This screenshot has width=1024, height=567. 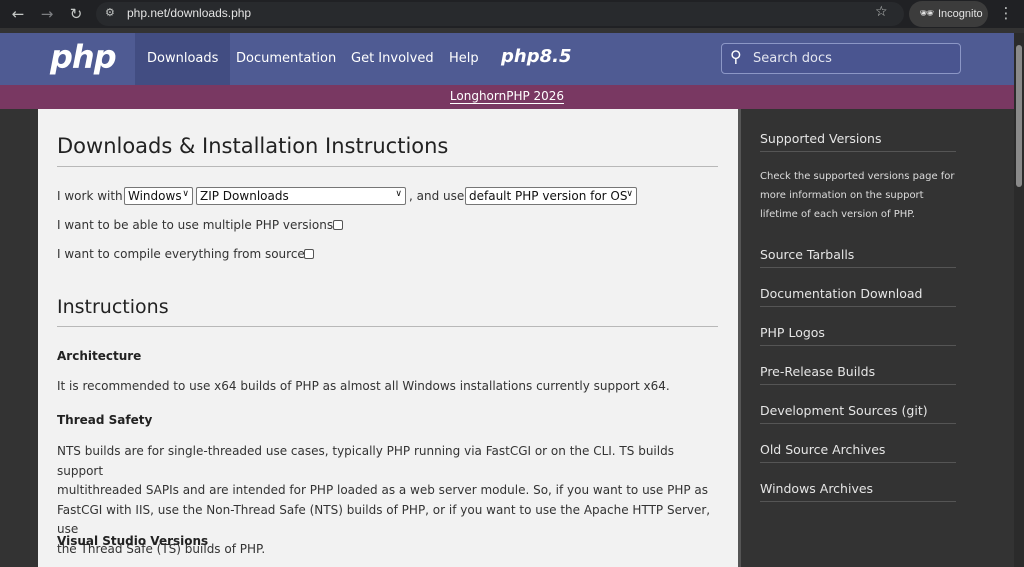 I want to click on method-select: ZIP Downloads ∨, so click(x=301, y=196).